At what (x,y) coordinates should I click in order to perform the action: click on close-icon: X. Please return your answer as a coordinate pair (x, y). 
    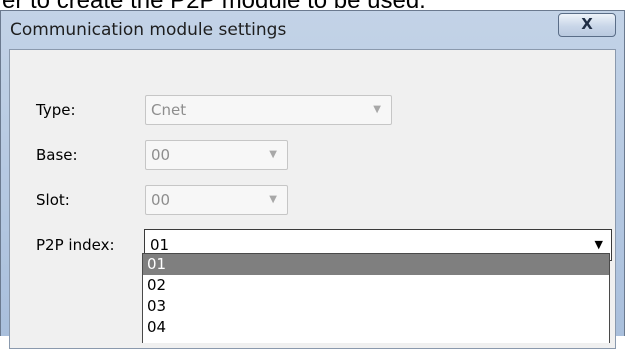
    Looking at the image, I should click on (587, 24).